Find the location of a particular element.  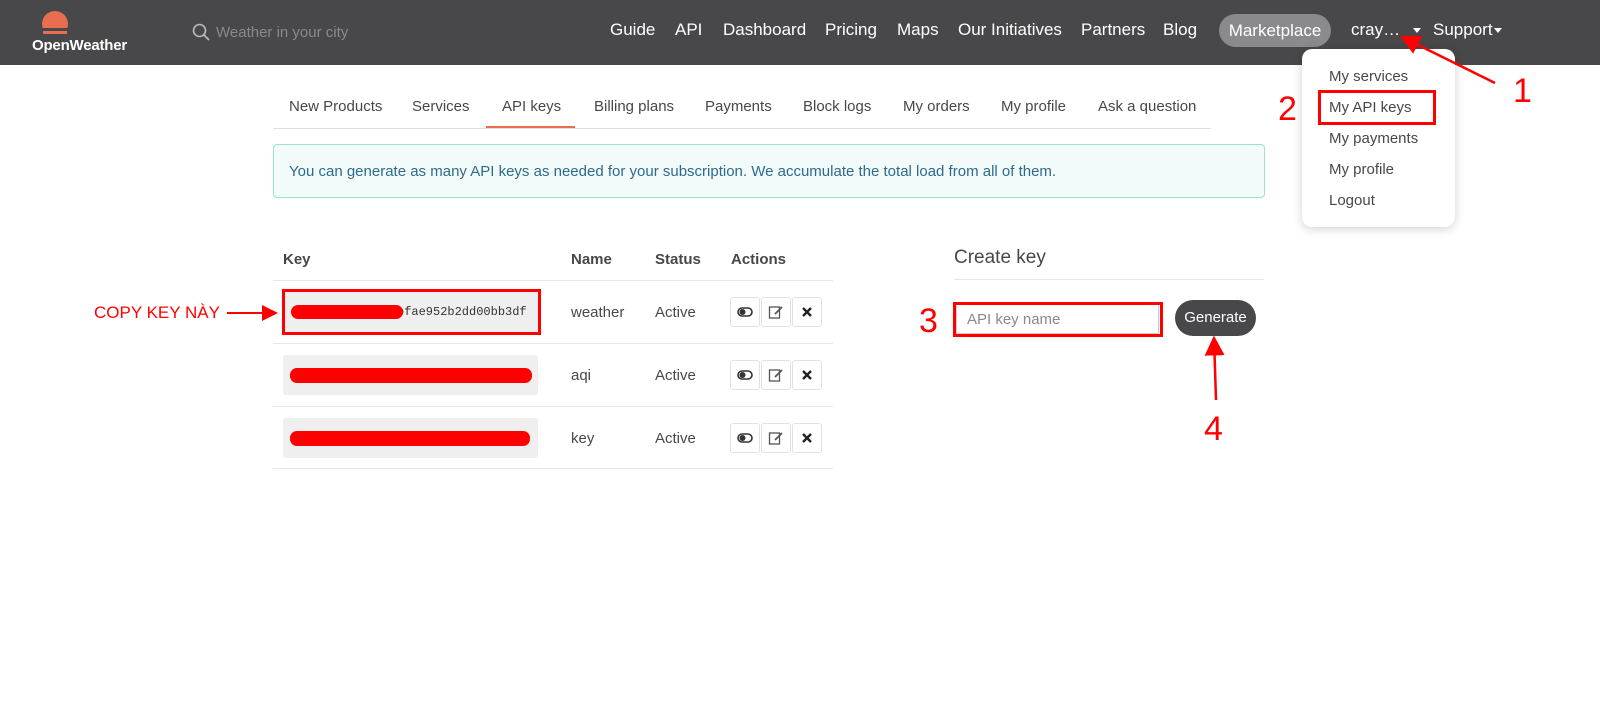

arrow-to-user-menu is located at coordinates (1447, 60).